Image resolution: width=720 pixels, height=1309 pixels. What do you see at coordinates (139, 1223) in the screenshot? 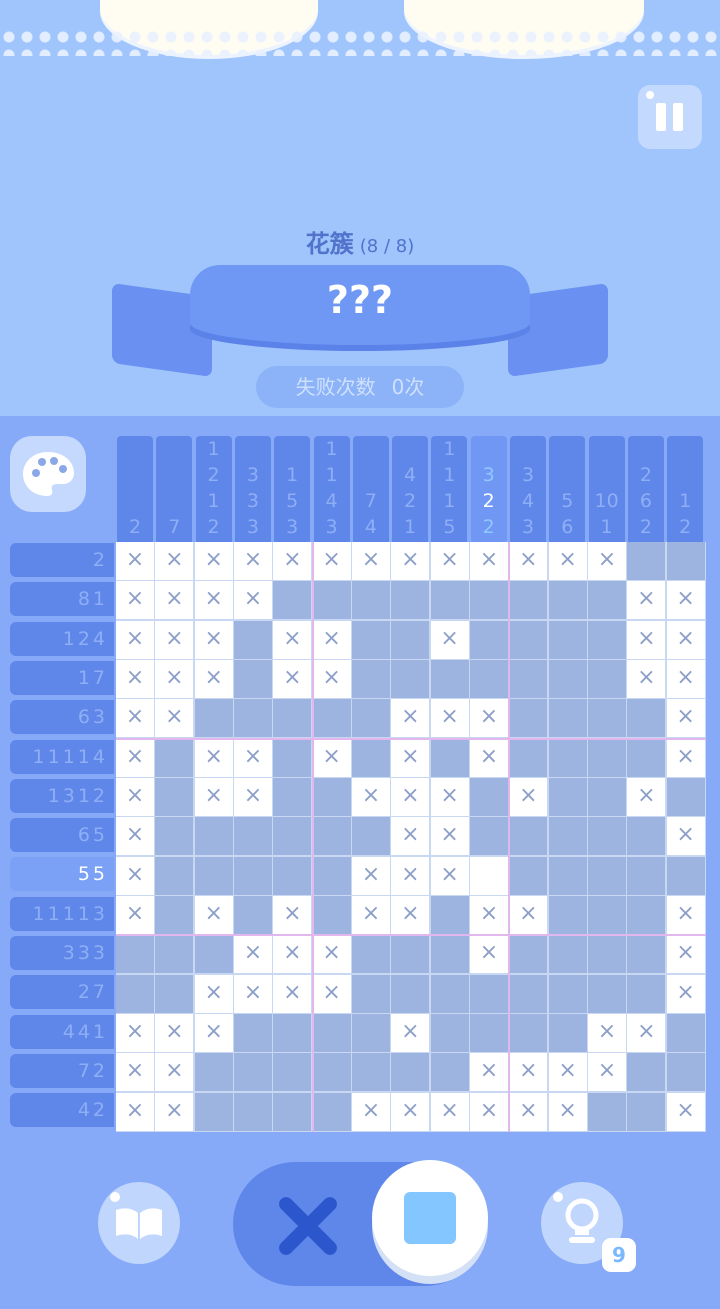
I see `guide-button` at bounding box center [139, 1223].